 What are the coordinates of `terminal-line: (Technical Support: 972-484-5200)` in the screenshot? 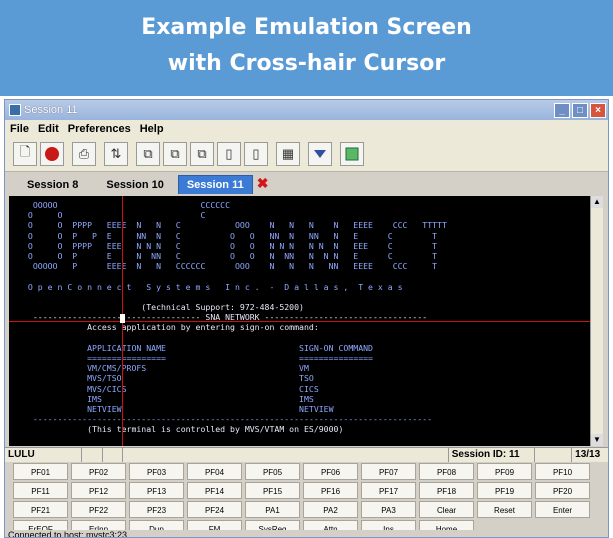 It's located at (163, 307).